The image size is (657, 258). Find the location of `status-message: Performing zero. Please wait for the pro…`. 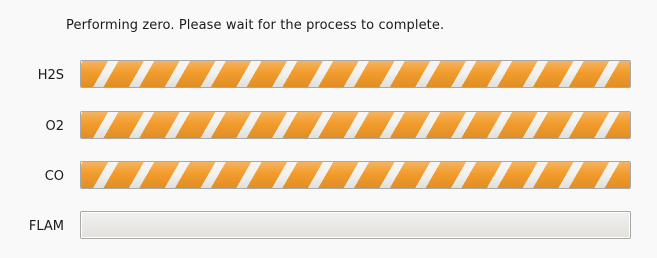

status-message: Performing zero. Please wait for the pro… is located at coordinates (255, 25).